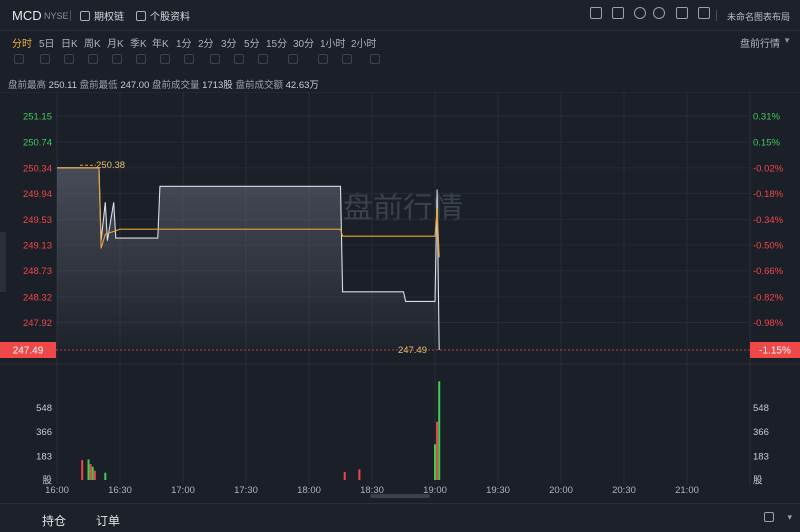  What do you see at coordinates (92, 42) in the screenshot?
I see `tab-timeframe-3: 周K` at bounding box center [92, 42].